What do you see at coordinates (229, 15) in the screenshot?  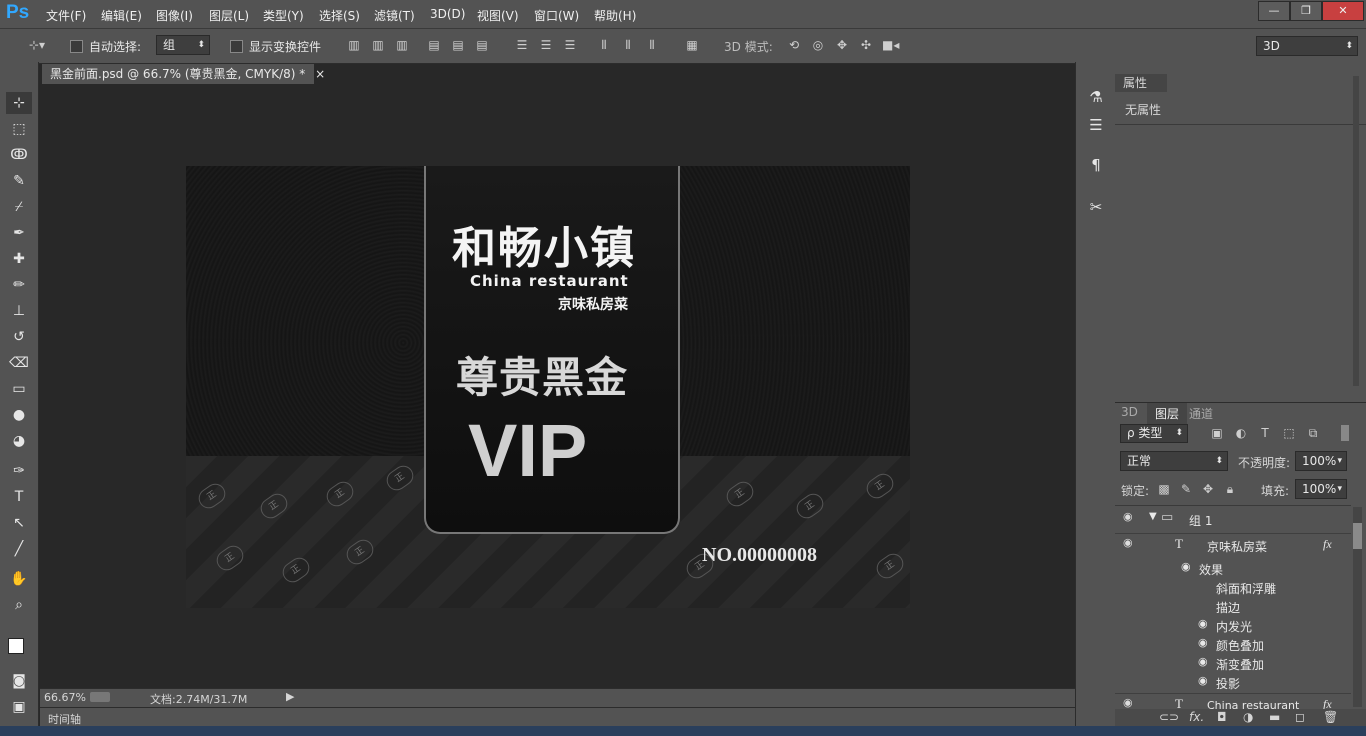 I see `menu-layer: 图层(L)` at bounding box center [229, 15].